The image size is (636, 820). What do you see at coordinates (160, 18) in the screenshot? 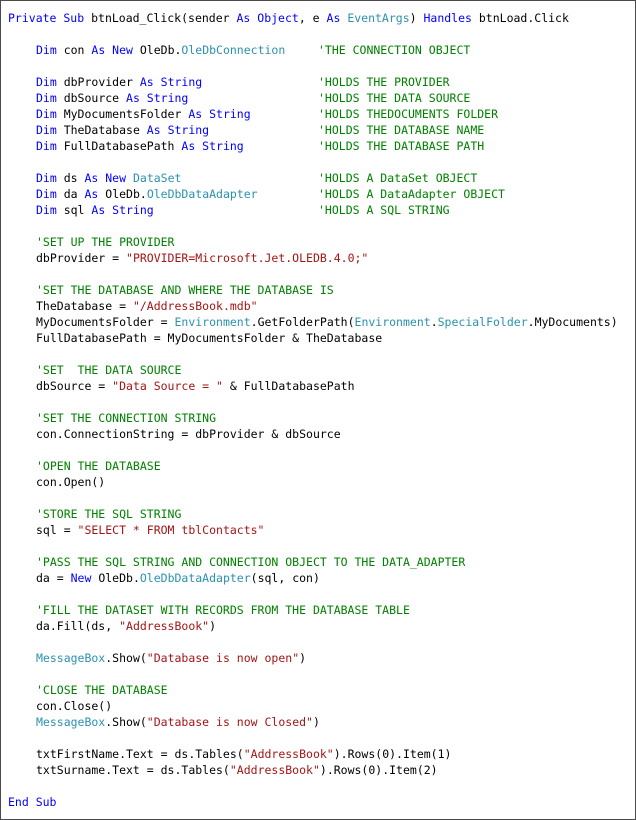
I see `code-token-plain: btnLoad_Click(sender` at bounding box center [160, 18].